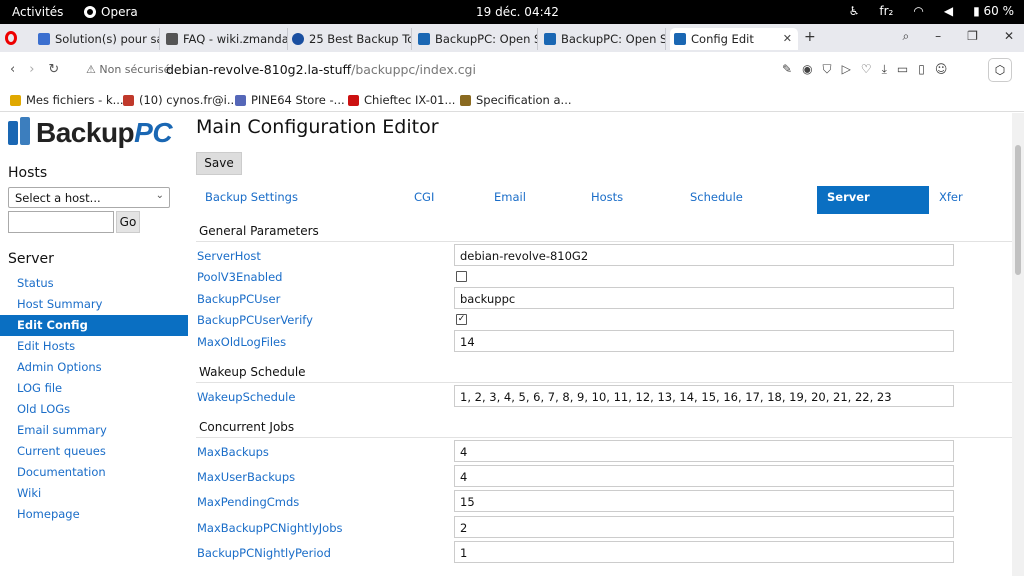  What do you see at coordinates (951, 200) in the screenshot?
I see `tab-xfer: Xfer` at bounding box center [951, 200].